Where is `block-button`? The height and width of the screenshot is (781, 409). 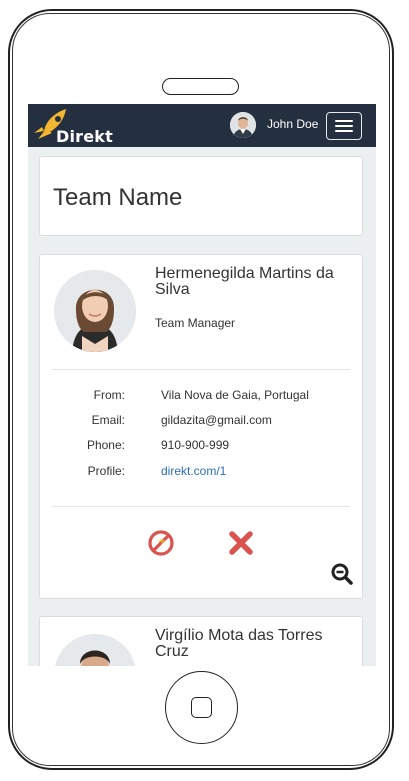
block-button is located at coordinates (161, 543).